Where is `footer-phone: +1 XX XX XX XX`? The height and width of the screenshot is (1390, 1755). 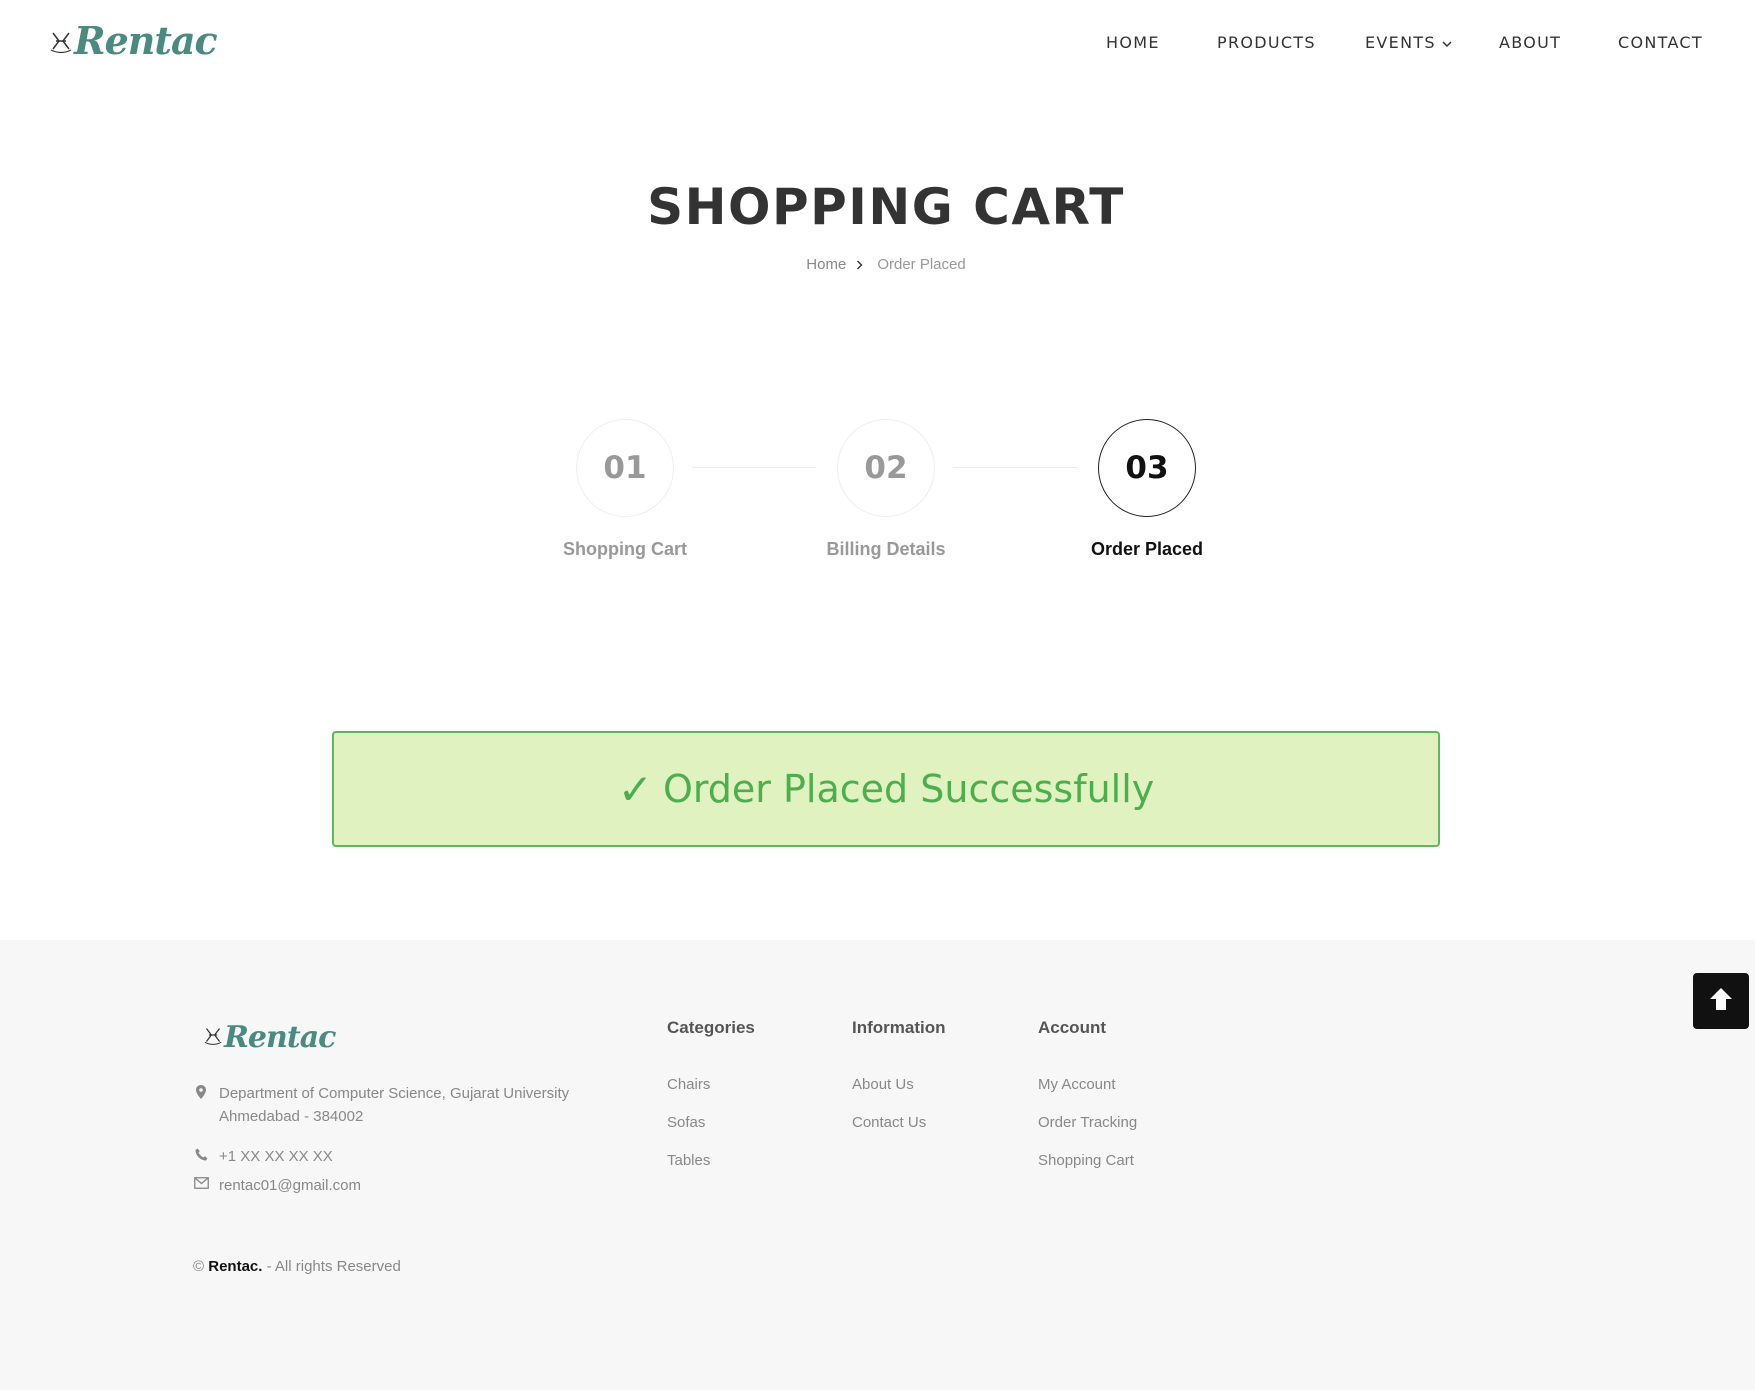 footer-phone: +1 XX XX XX XX is located at coordinates (263, 1156).